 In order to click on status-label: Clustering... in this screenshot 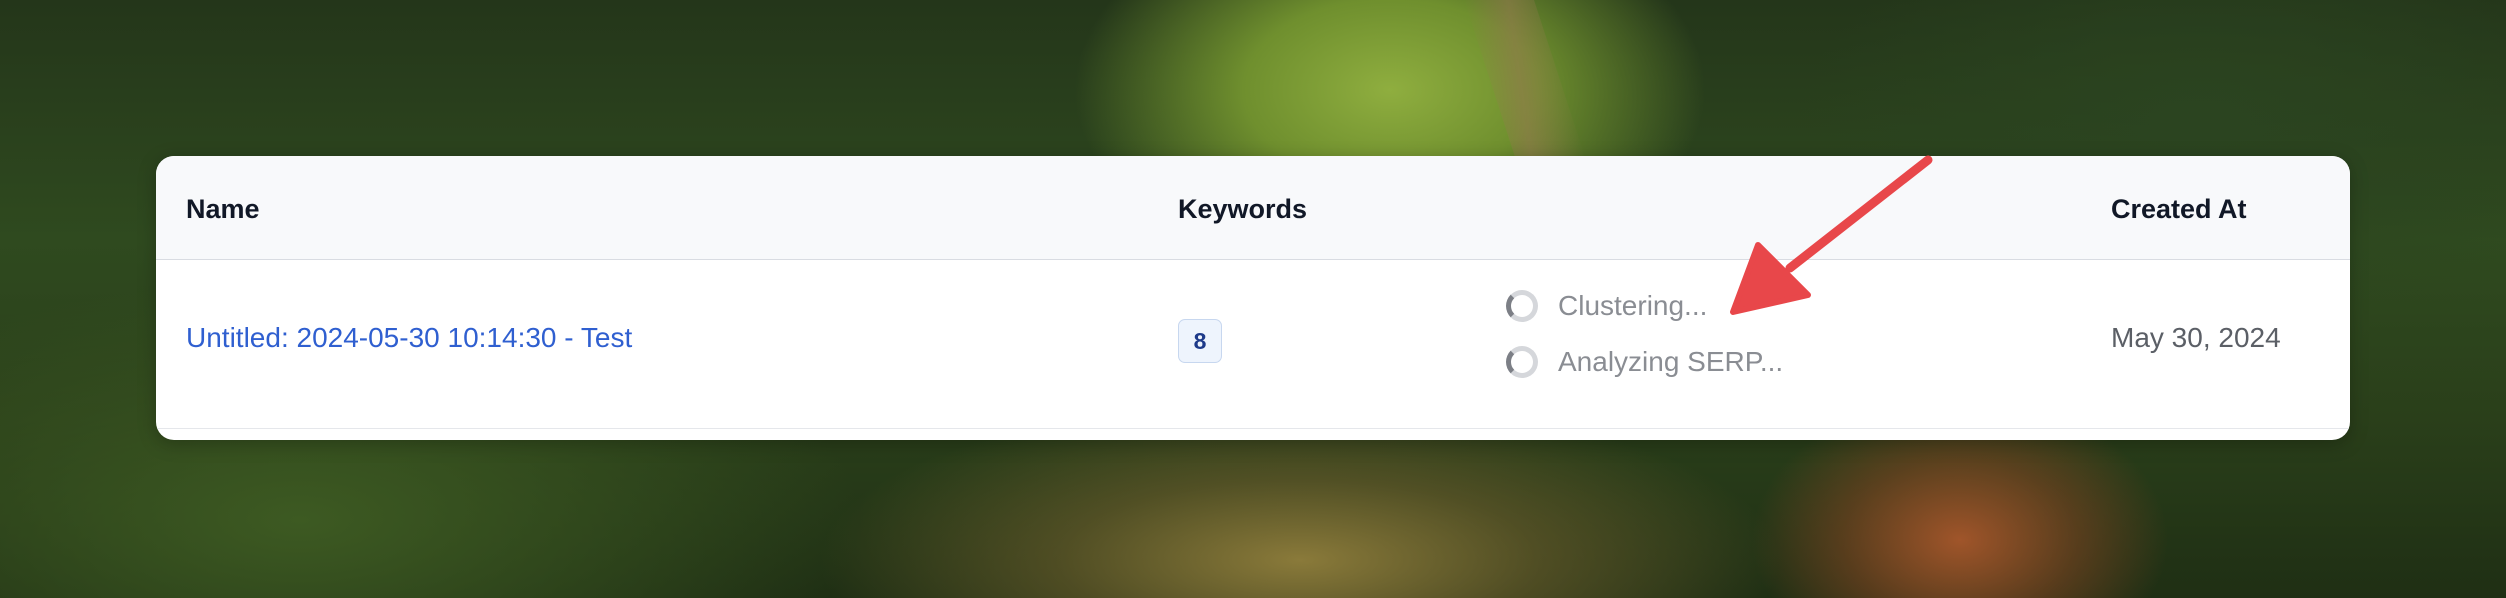, I will do `click(1633, 305)`.